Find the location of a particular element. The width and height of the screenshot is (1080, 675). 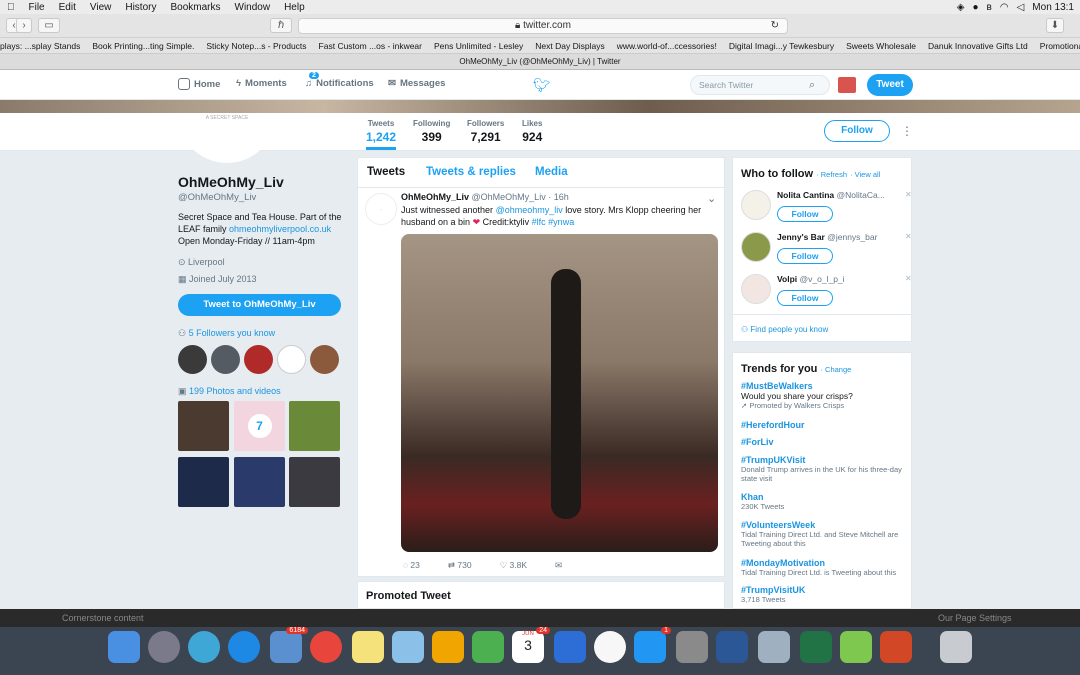

downloads-icon: ⬇ is located at coordinates (1055, 25).